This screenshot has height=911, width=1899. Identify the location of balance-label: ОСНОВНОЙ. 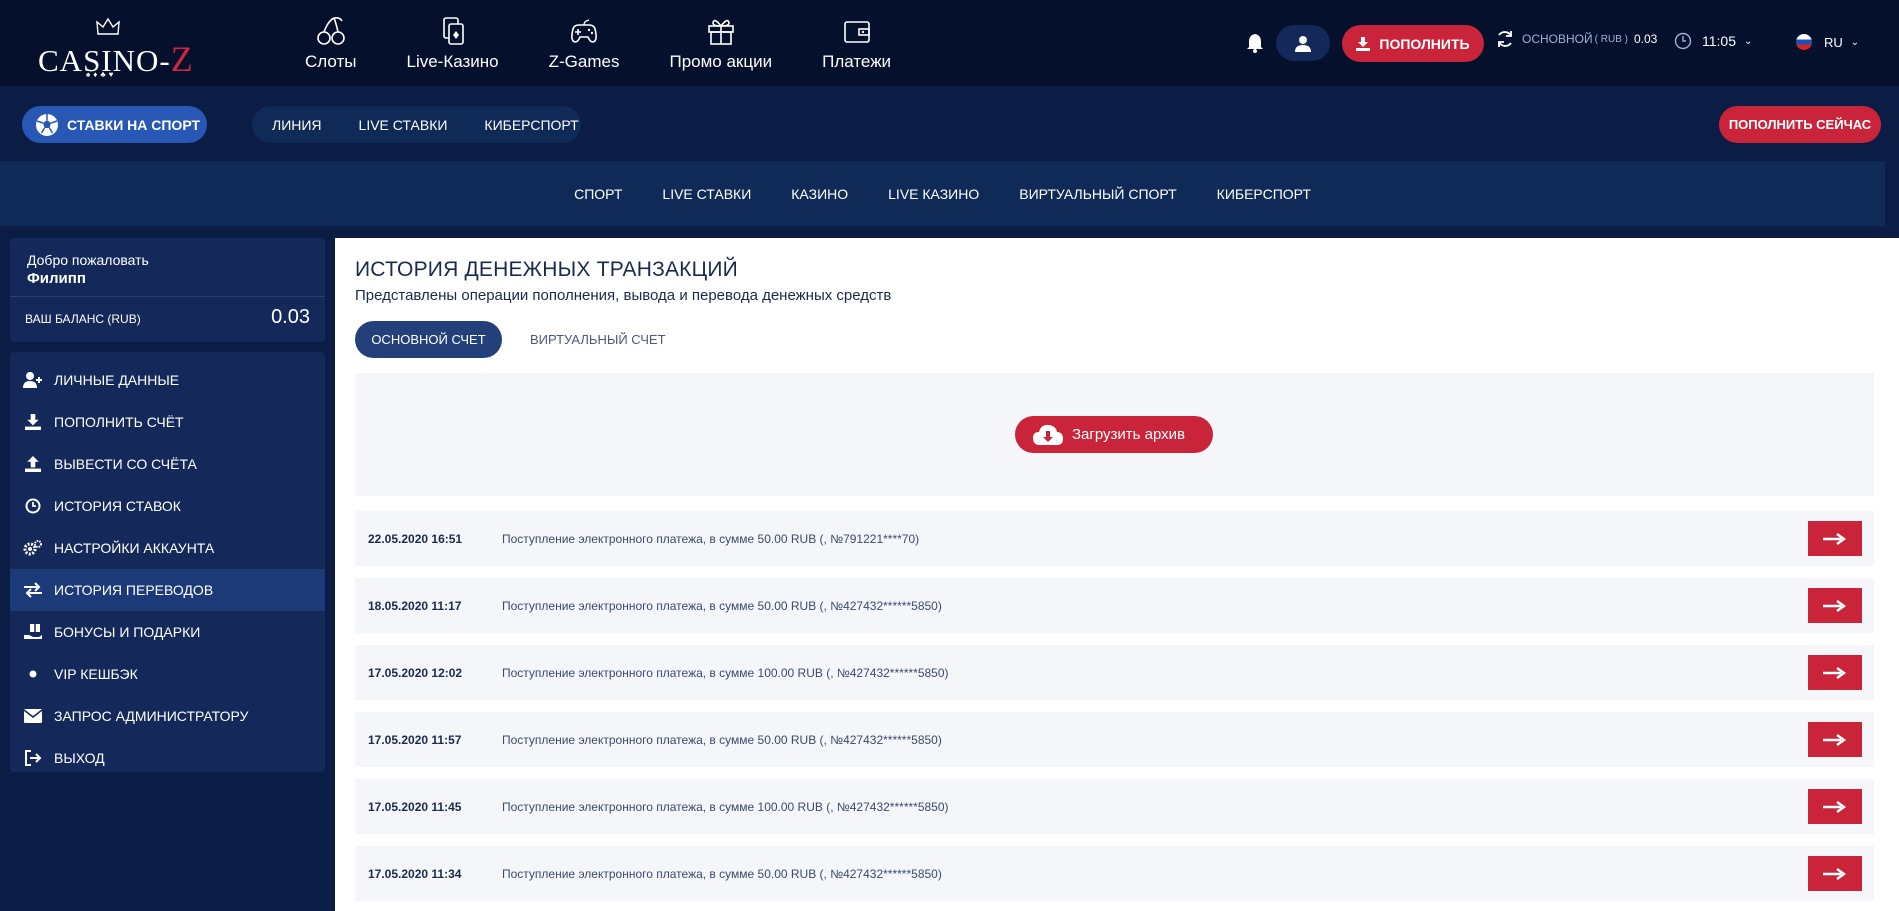
(1557, 39).